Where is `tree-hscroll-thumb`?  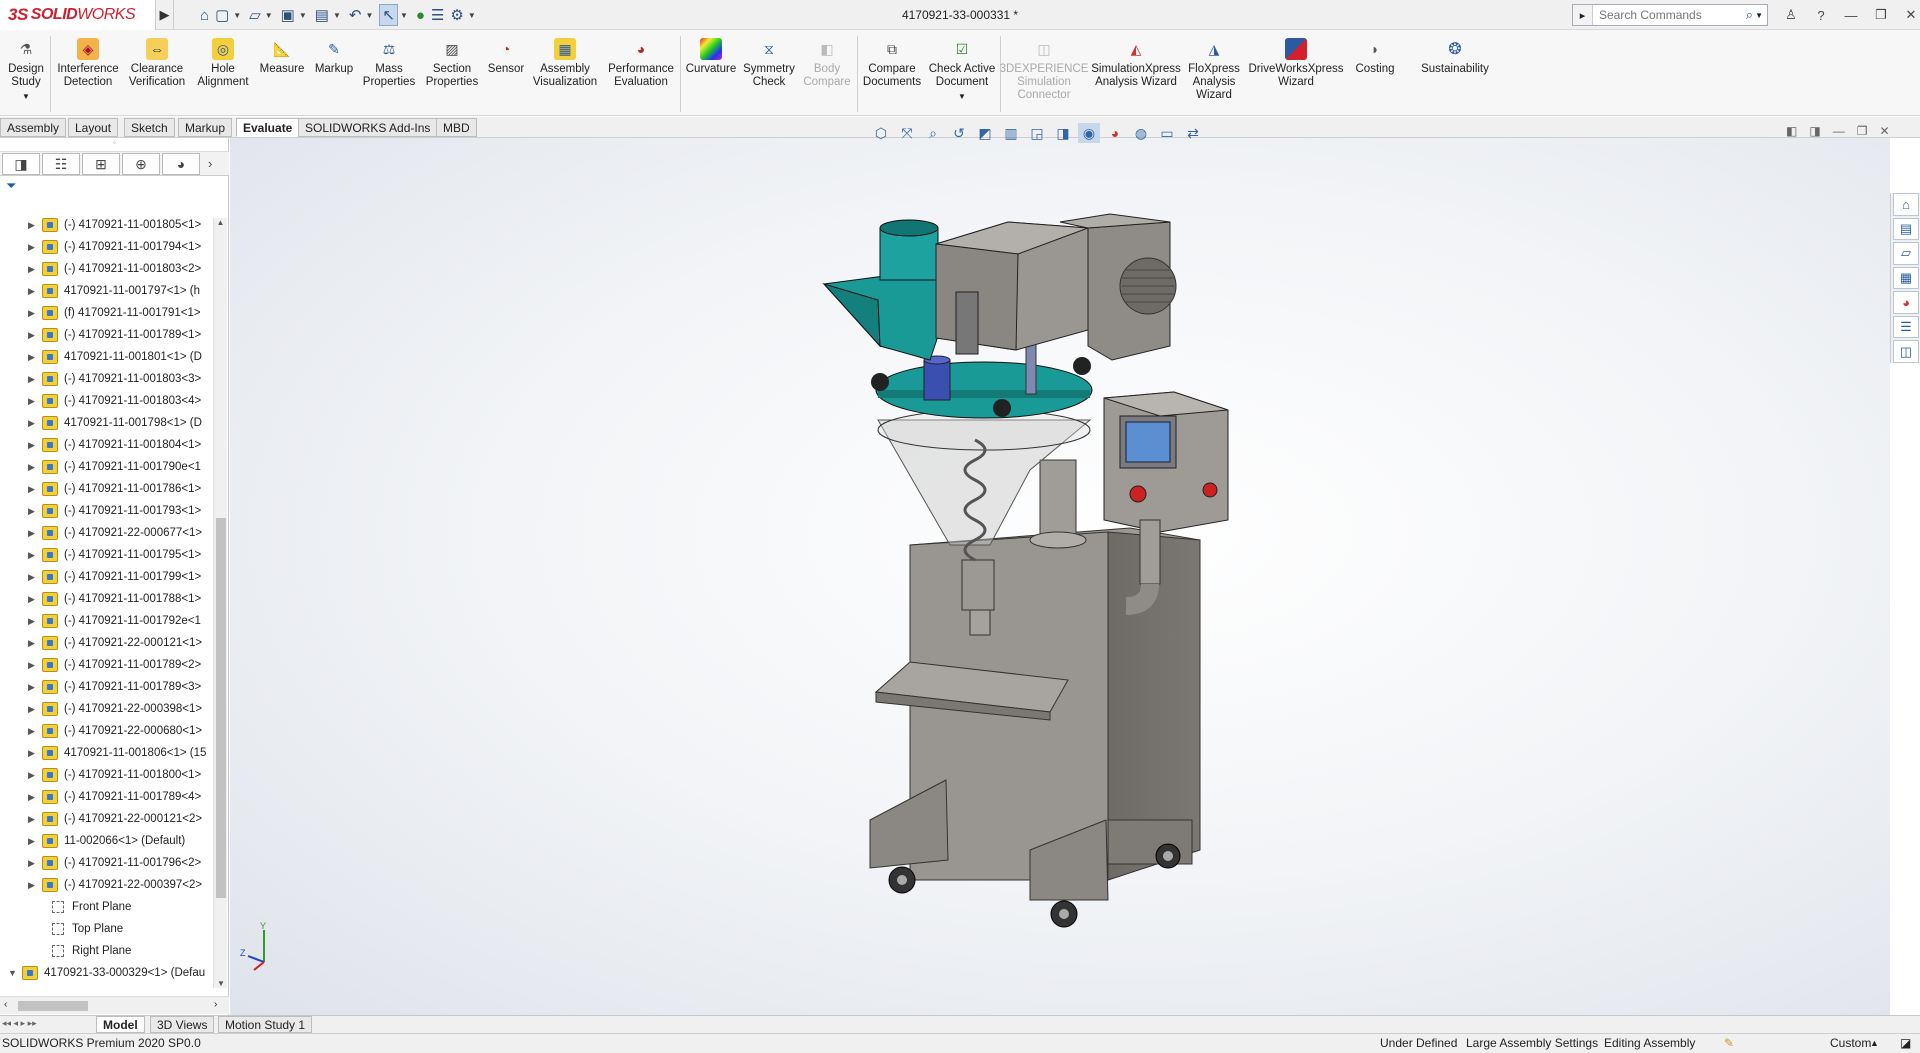 tree-hscroll-thumb is located at coordinates (53, 1006).